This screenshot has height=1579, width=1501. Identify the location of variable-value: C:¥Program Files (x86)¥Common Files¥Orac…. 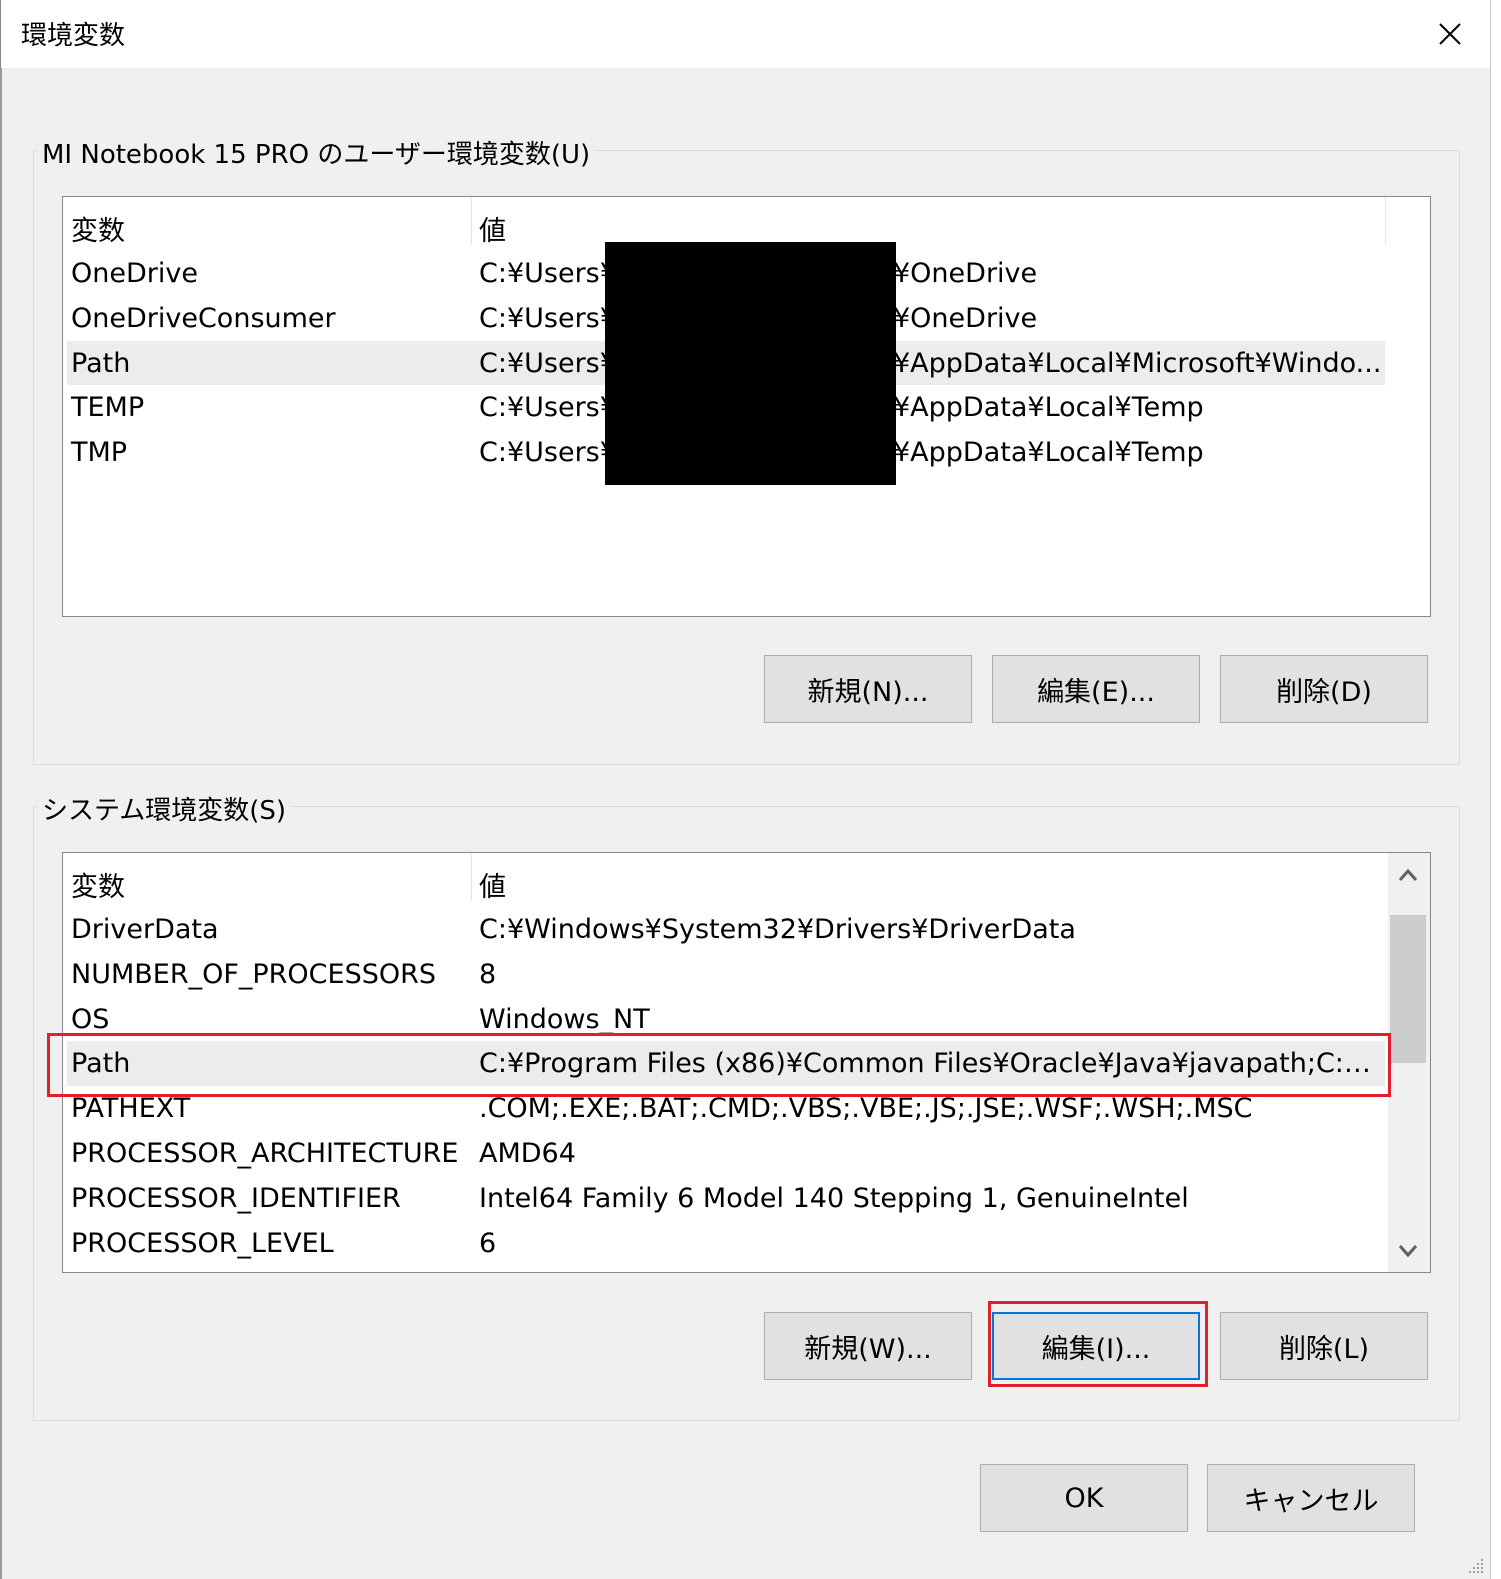
(929, 1064).